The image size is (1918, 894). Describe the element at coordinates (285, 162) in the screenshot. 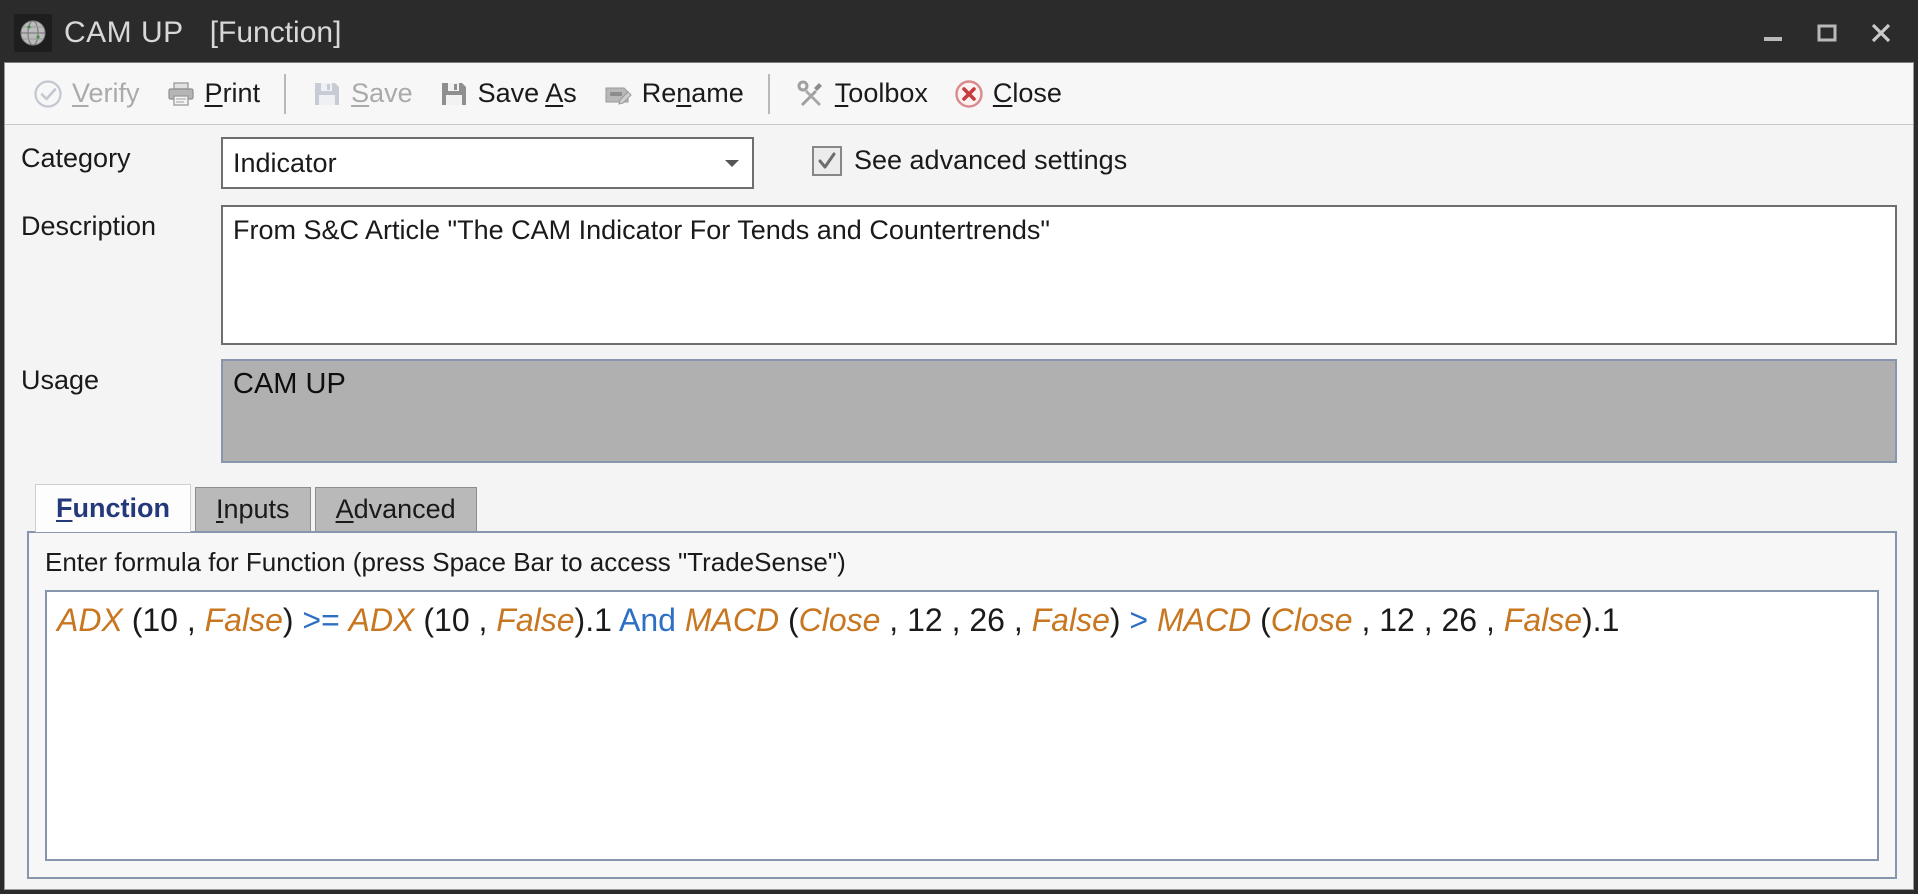

I see `category-value: Indicator` at that location.